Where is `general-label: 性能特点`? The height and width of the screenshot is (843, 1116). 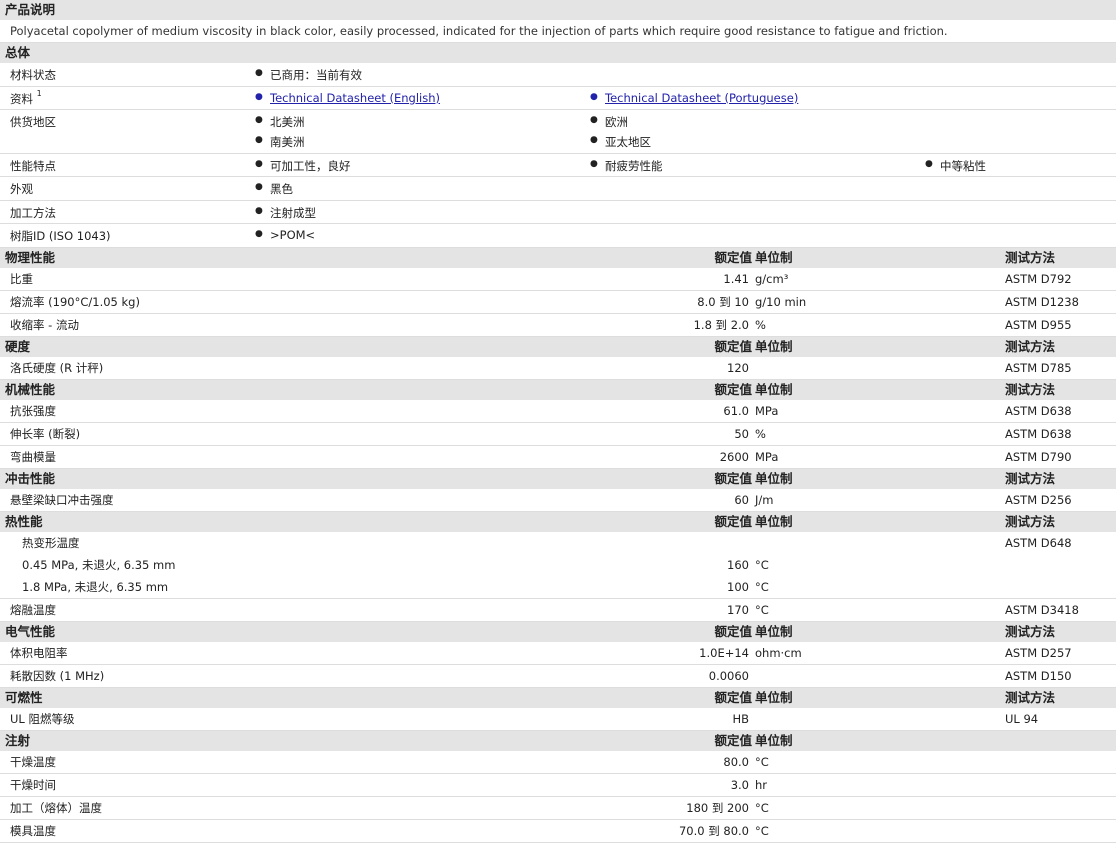 general-label: 性能特点 is located at coordinates (33, 166).